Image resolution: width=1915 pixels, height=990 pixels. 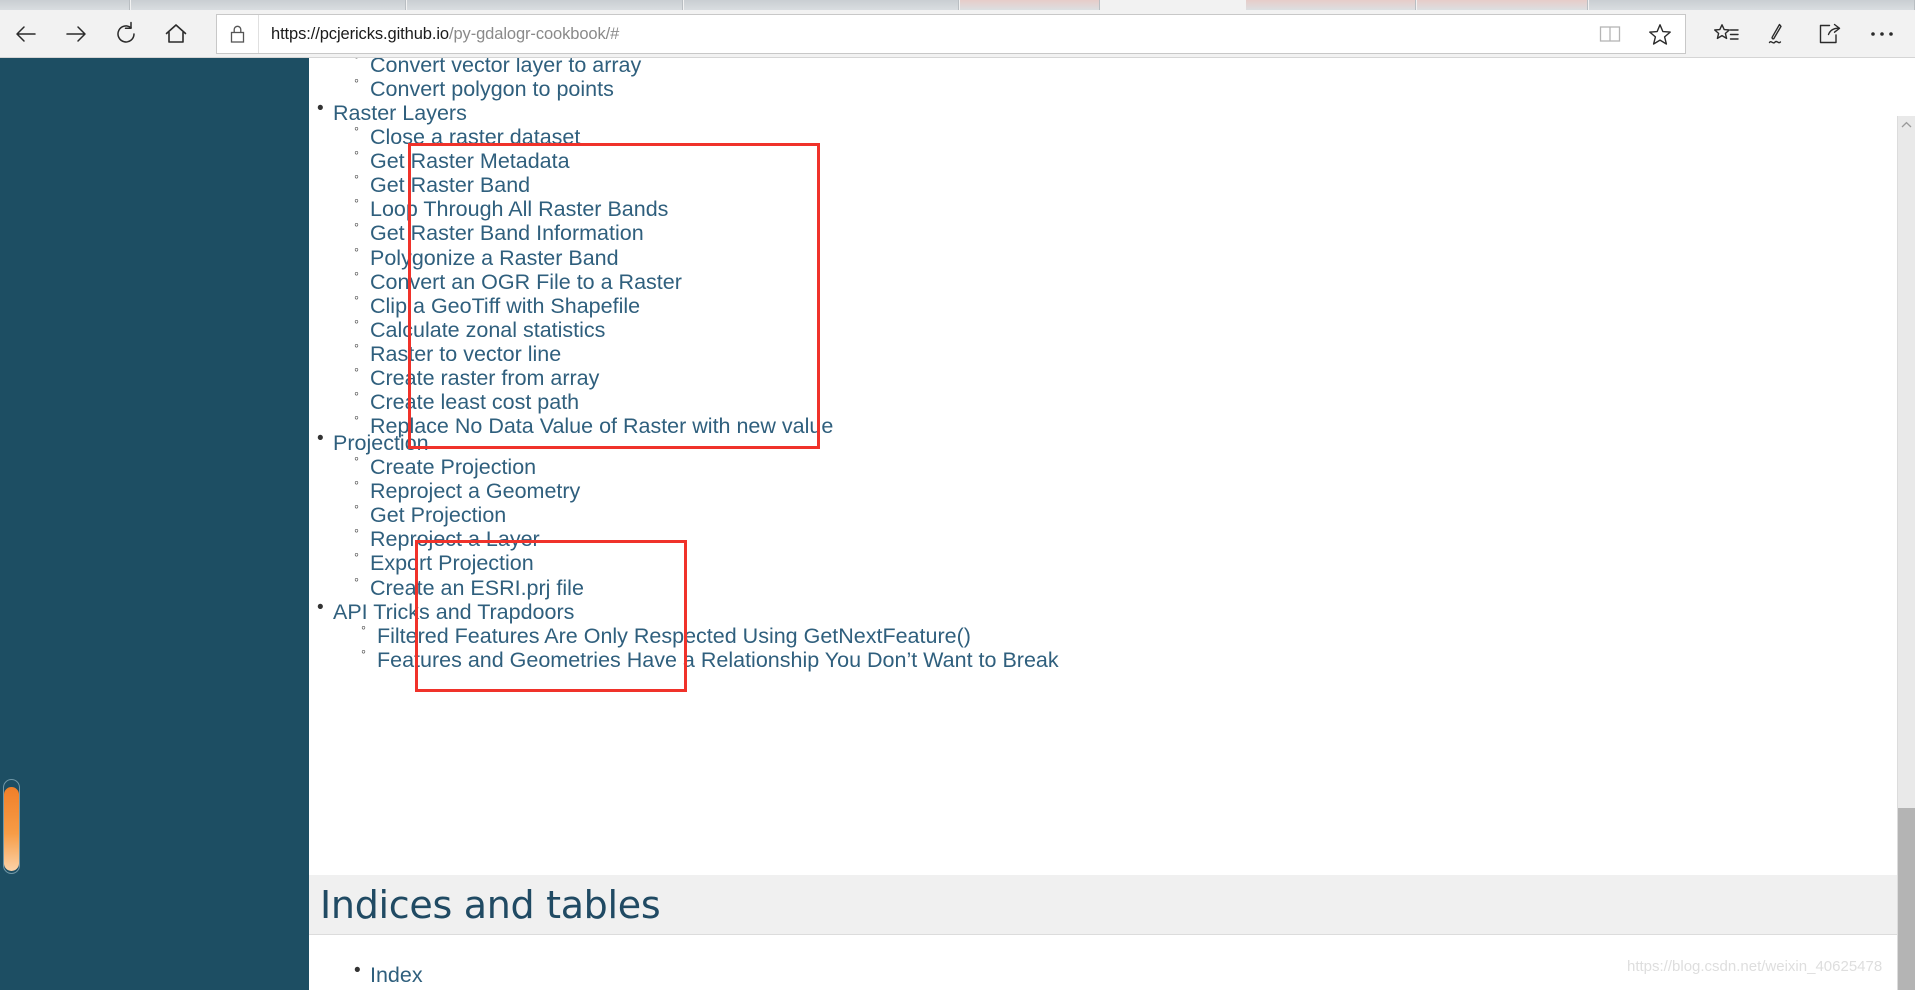 What do you see at coordinates (1103, 489) in the screenshot?
I see `list-item: ◦ Reproject a Geometry` at bounding box center [1103, 489].